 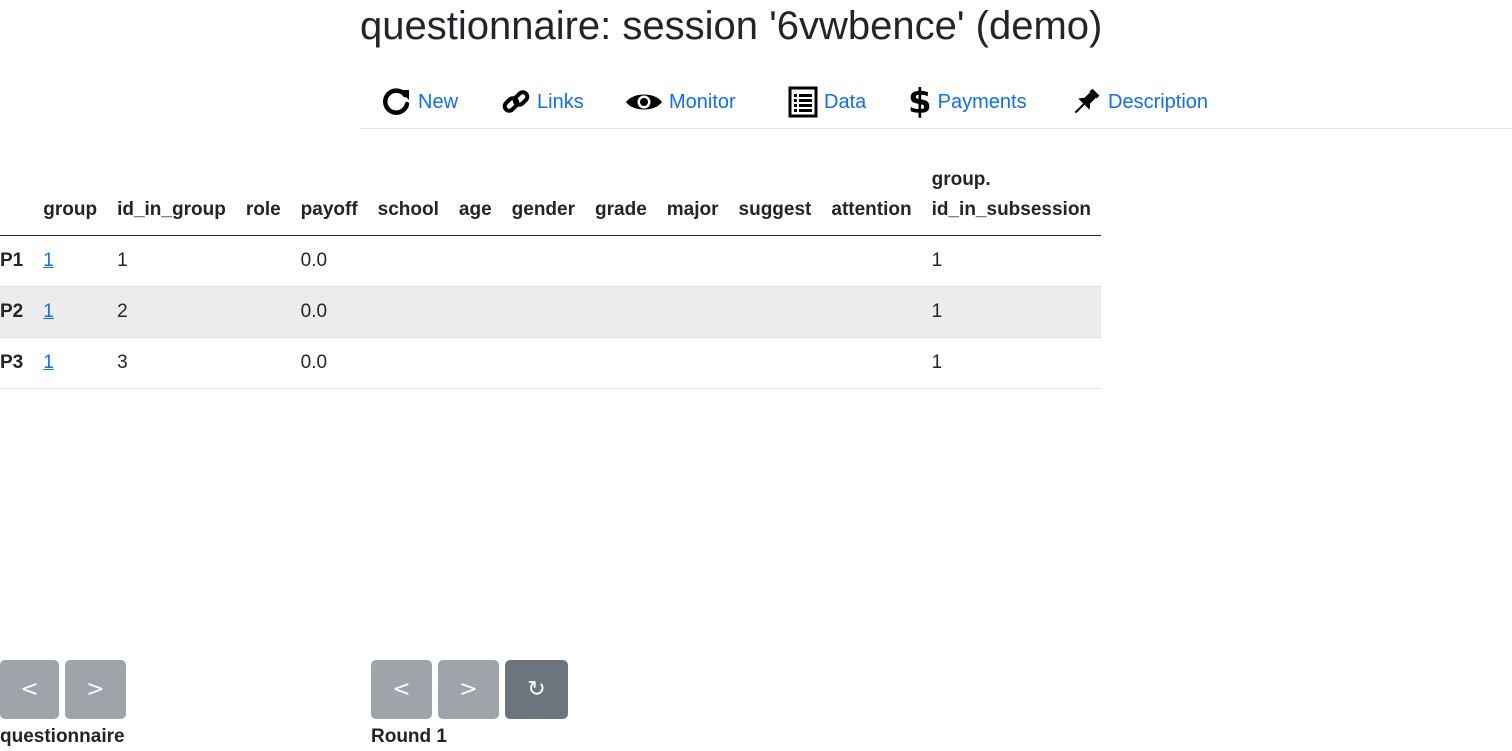 What do you see at coordinates (871, 200) in the screenshot?
I see `header-attention: attention` at bounding box center [871, 200].